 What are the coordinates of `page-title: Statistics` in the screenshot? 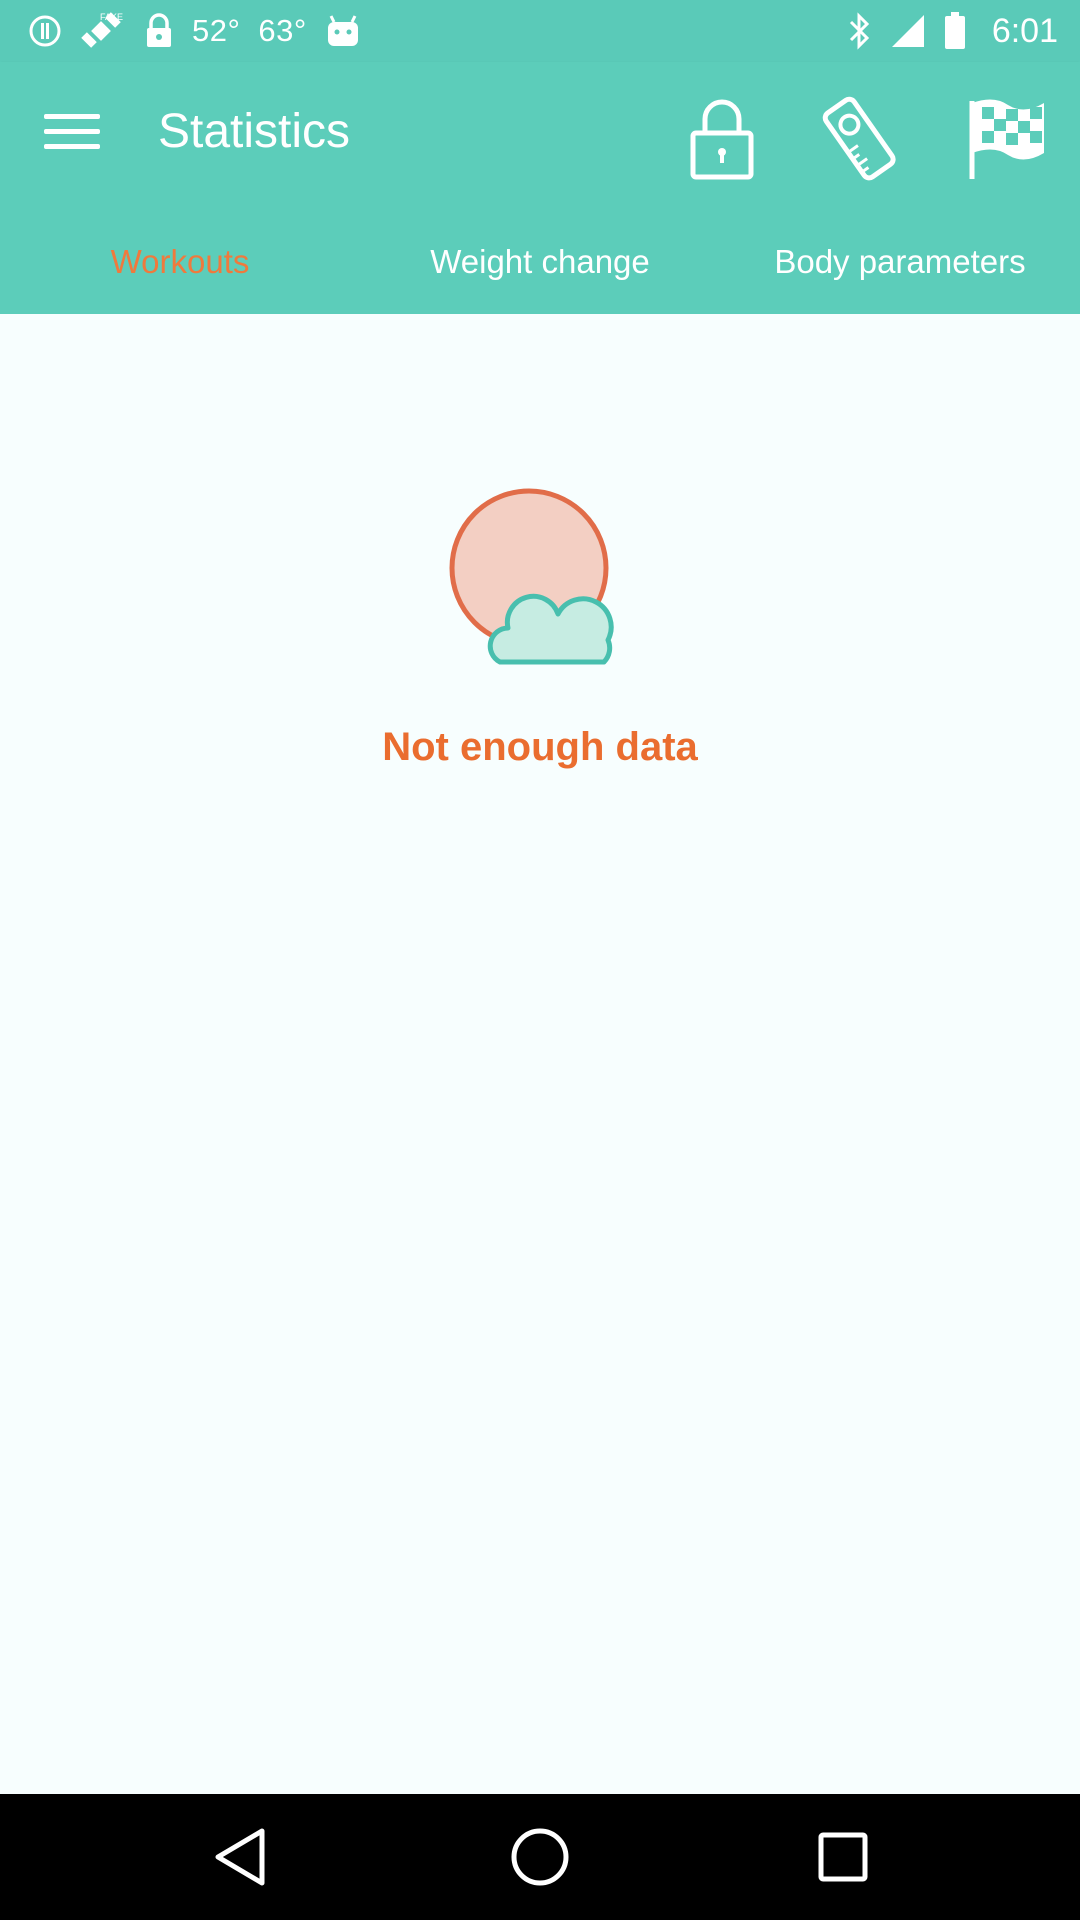 It's located at (254, 131).